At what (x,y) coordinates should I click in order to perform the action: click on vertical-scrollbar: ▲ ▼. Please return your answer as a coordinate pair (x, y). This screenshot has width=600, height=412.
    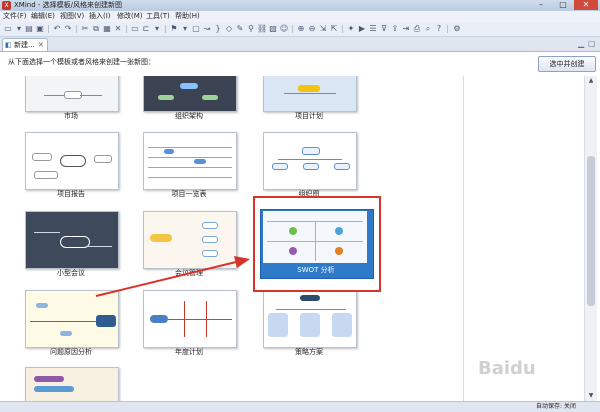
    Looking at the image, I should click on (590, 238).